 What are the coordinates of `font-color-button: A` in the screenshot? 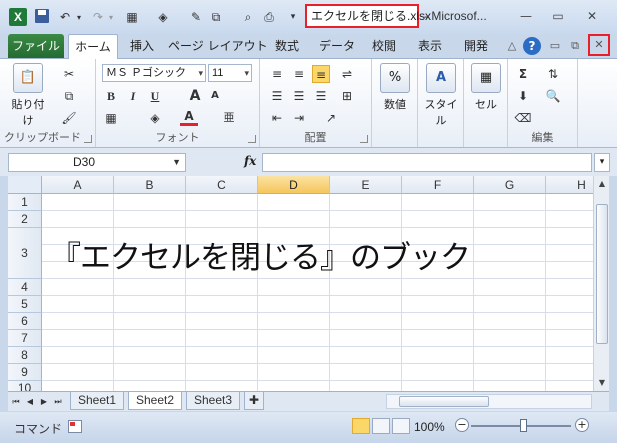 It's located at (189, 117).